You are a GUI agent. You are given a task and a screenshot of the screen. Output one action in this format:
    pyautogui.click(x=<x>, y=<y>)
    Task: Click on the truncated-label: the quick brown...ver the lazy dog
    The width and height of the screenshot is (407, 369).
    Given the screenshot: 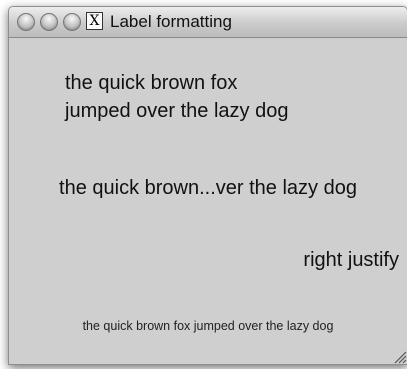 What is the action you would take?
    pyautogui.click(x=208, y=188)
    